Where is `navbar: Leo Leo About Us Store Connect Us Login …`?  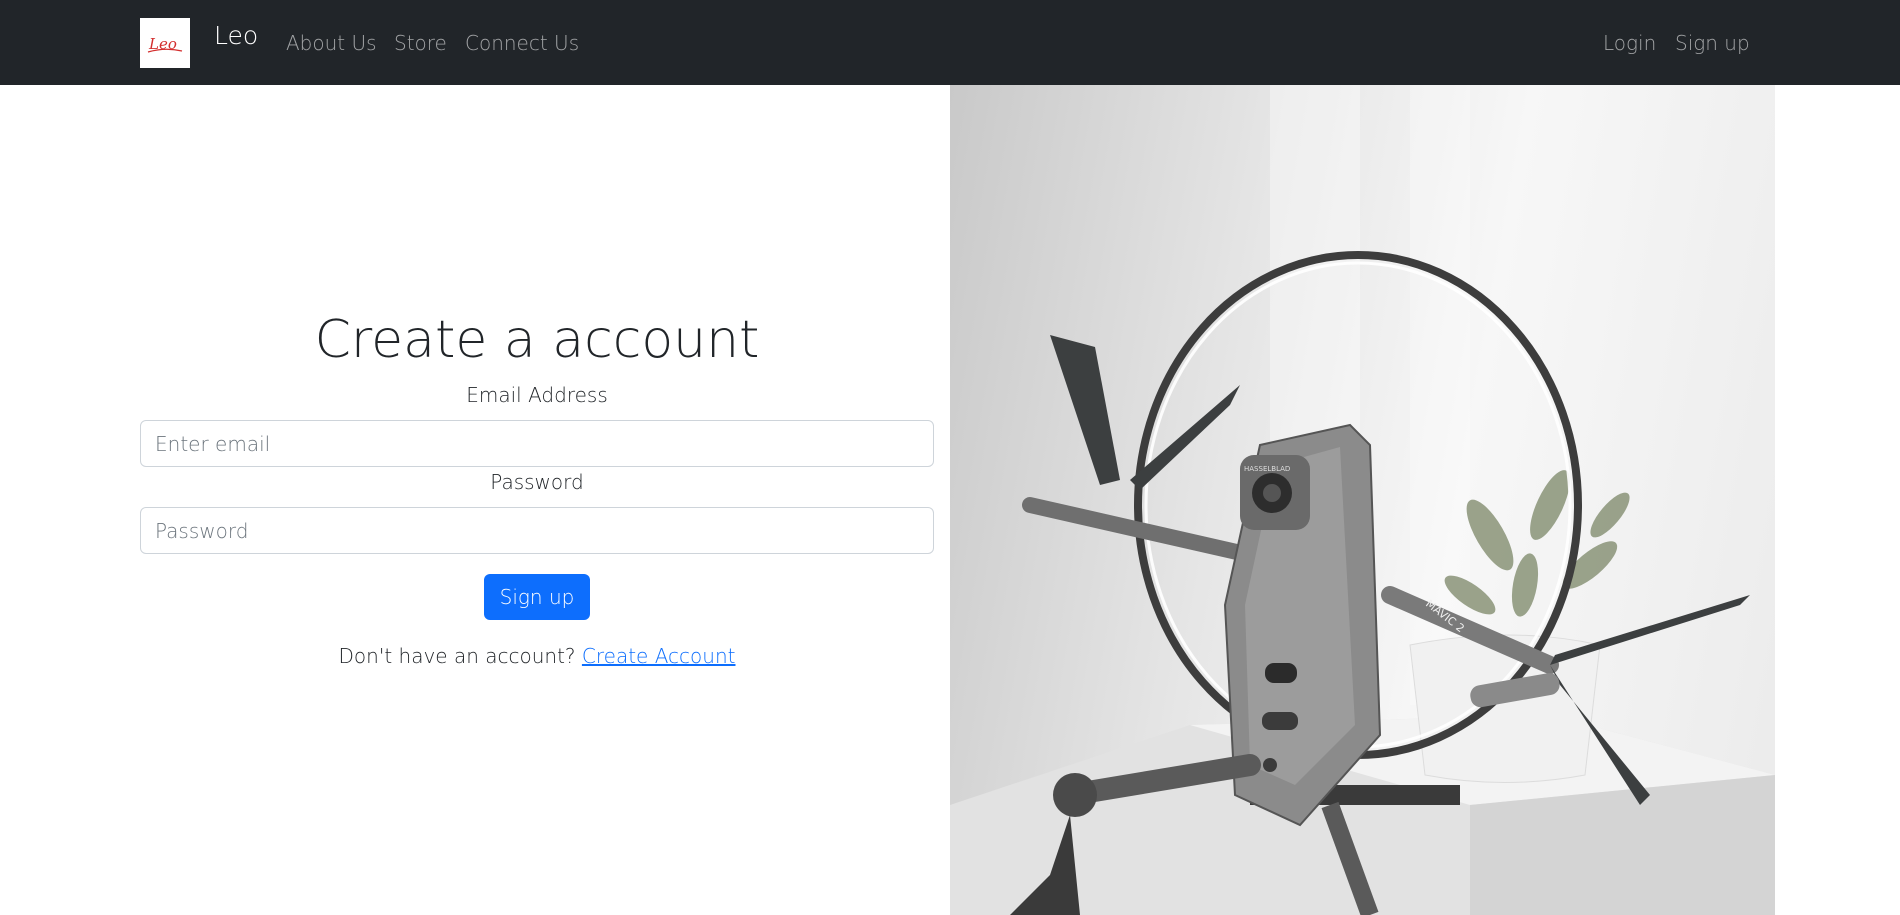
navbar: Leo Leo About Us Store Connect Us Login … is located at coordinates (950, 42).